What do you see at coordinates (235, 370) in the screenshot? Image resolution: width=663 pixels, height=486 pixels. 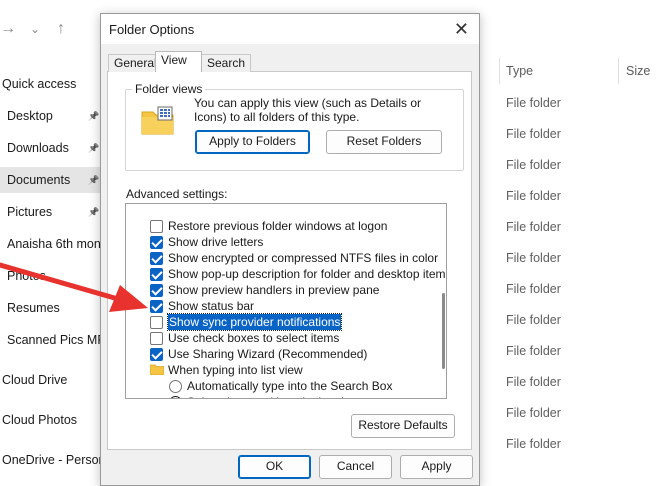 I see `setting-label: When typing into list view` at bounding box center [235, 370].